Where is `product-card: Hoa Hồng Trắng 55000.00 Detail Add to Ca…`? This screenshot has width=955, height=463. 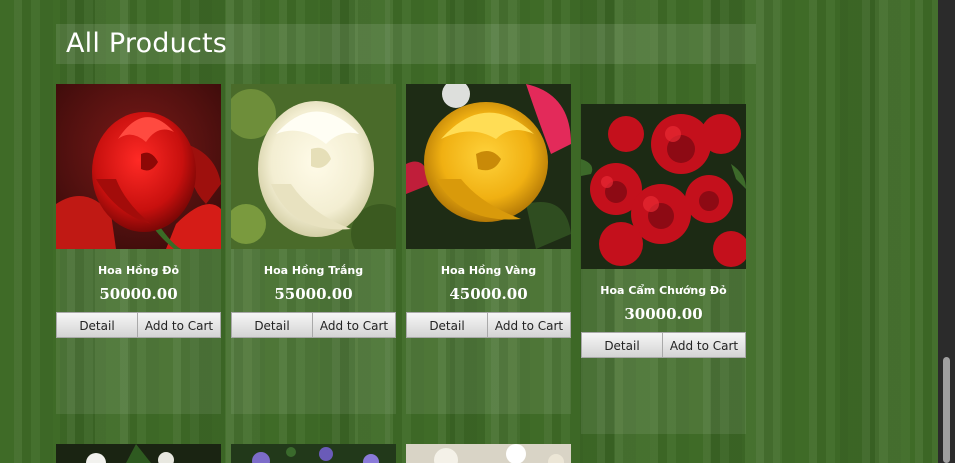
product-card: Hoa Hồng Trắng 55000.00 Detail Add to Ca… is located at coordinates (313, 249).